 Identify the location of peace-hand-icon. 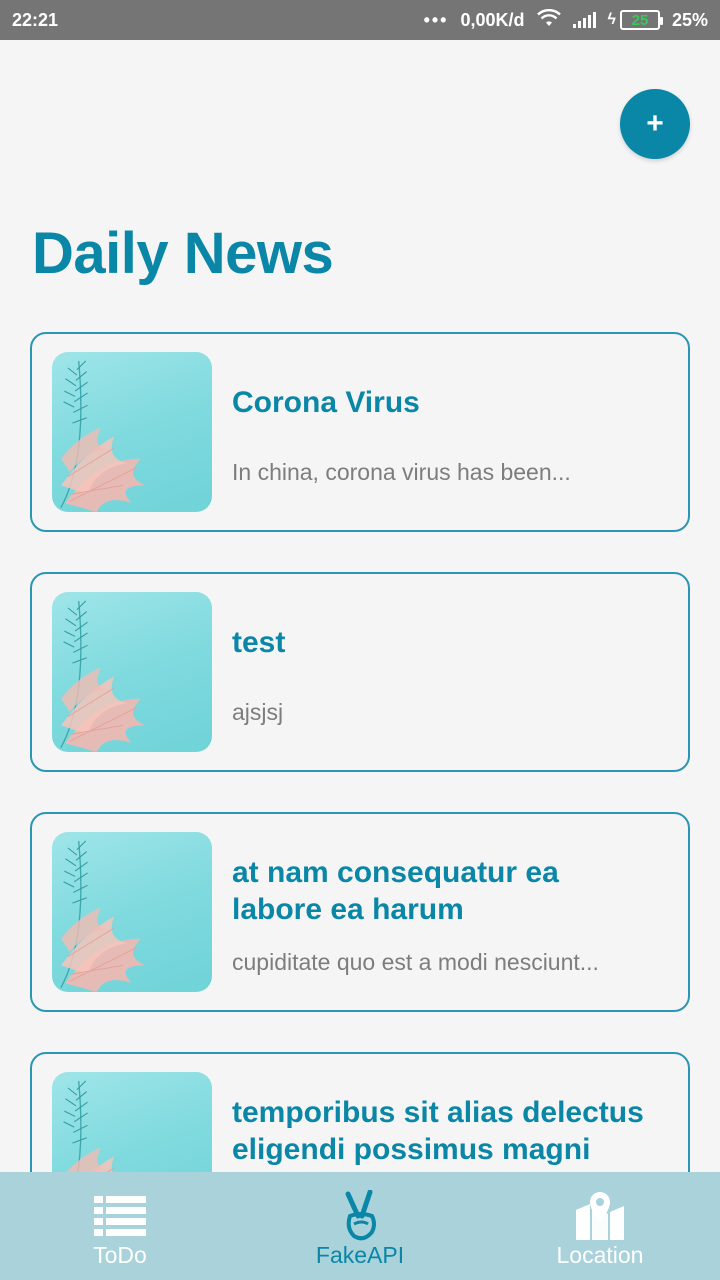
(360, 1216).